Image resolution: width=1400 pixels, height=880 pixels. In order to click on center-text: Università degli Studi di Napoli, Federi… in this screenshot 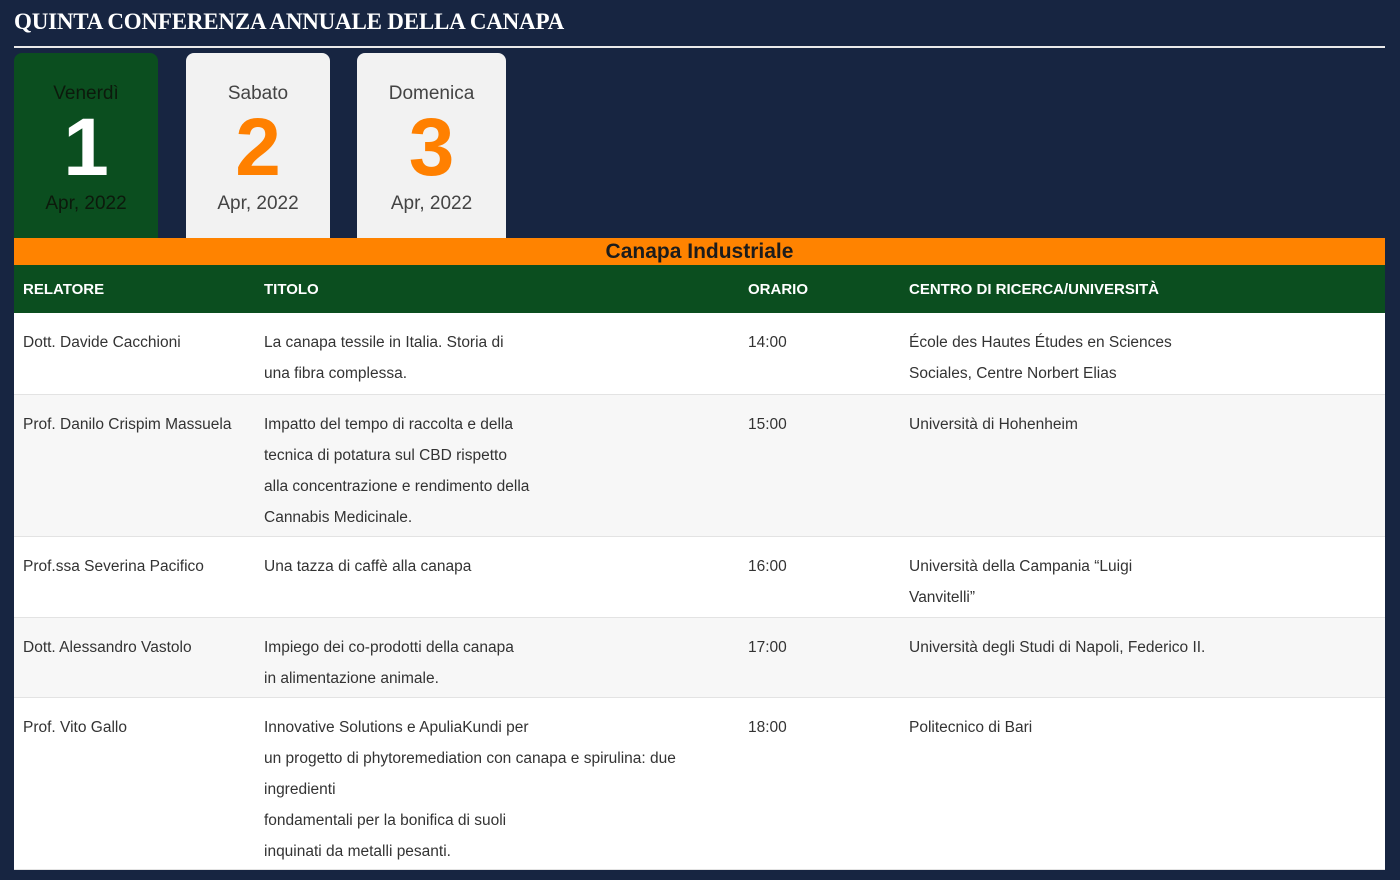, I will do `click(1057, 647)`.